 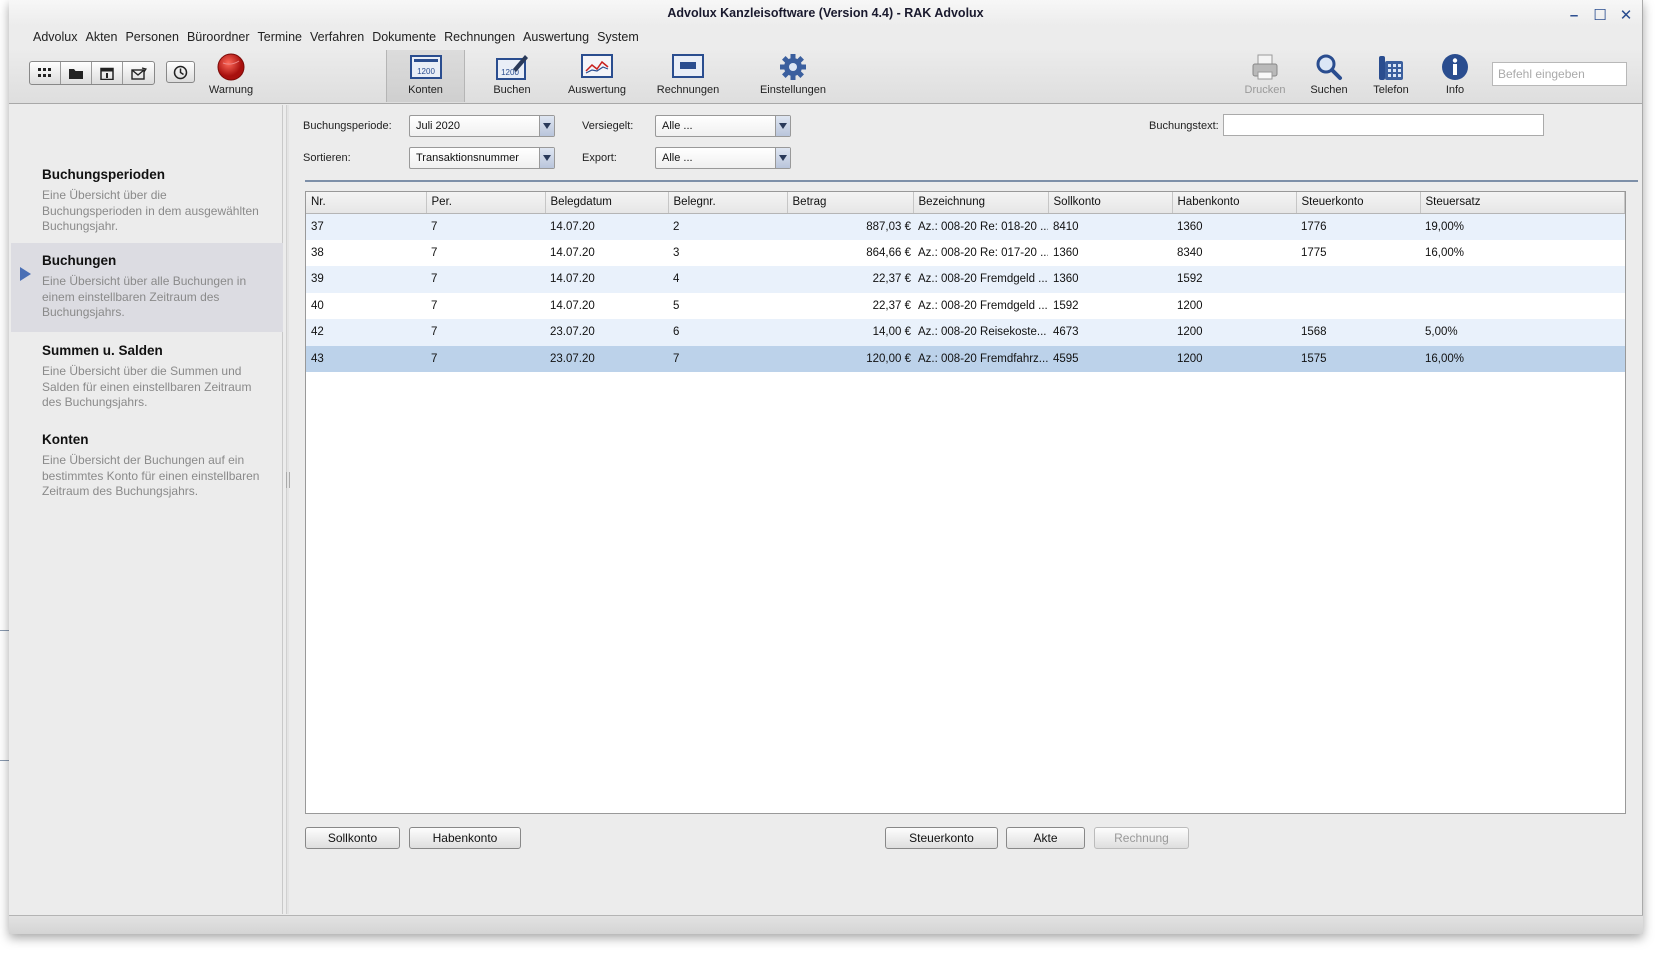 What do you see at coordinates (287, 509) in the screenshot?
I see `splitter` at bounding box center [287, 509].